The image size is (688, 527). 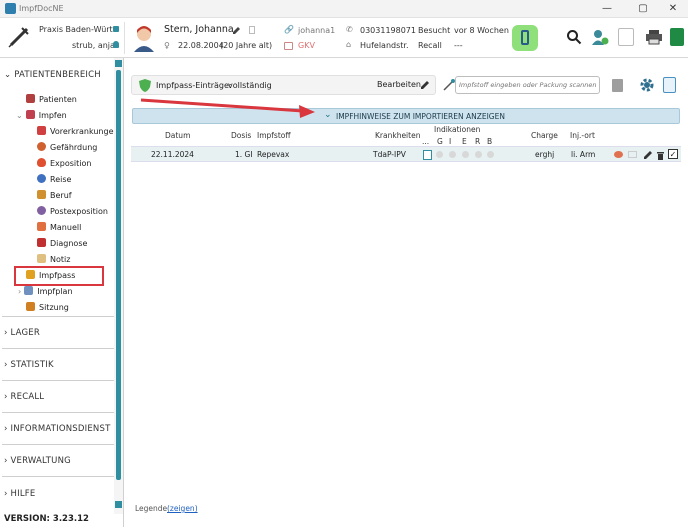 I want to click on section-recall: › RECALL, so click(x=24, y=397).